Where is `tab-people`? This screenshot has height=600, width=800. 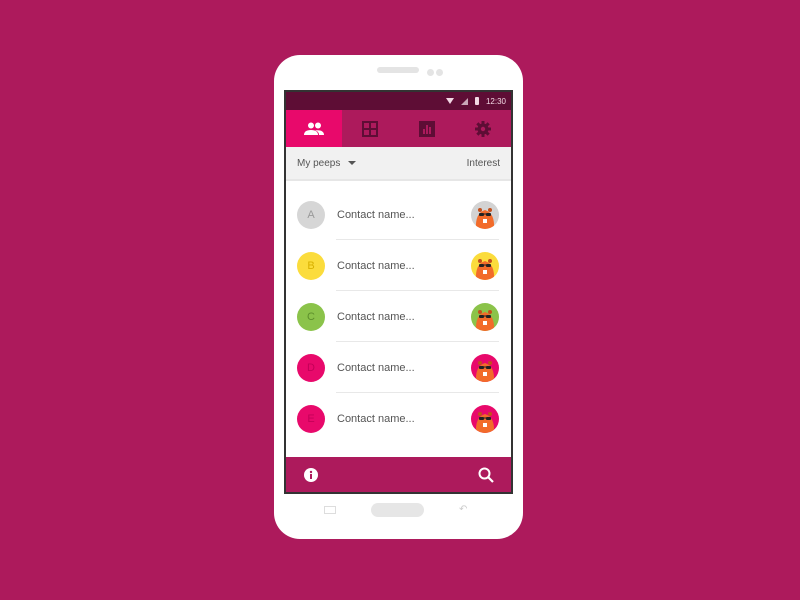 tab-people is located at coordinates (314, 128).